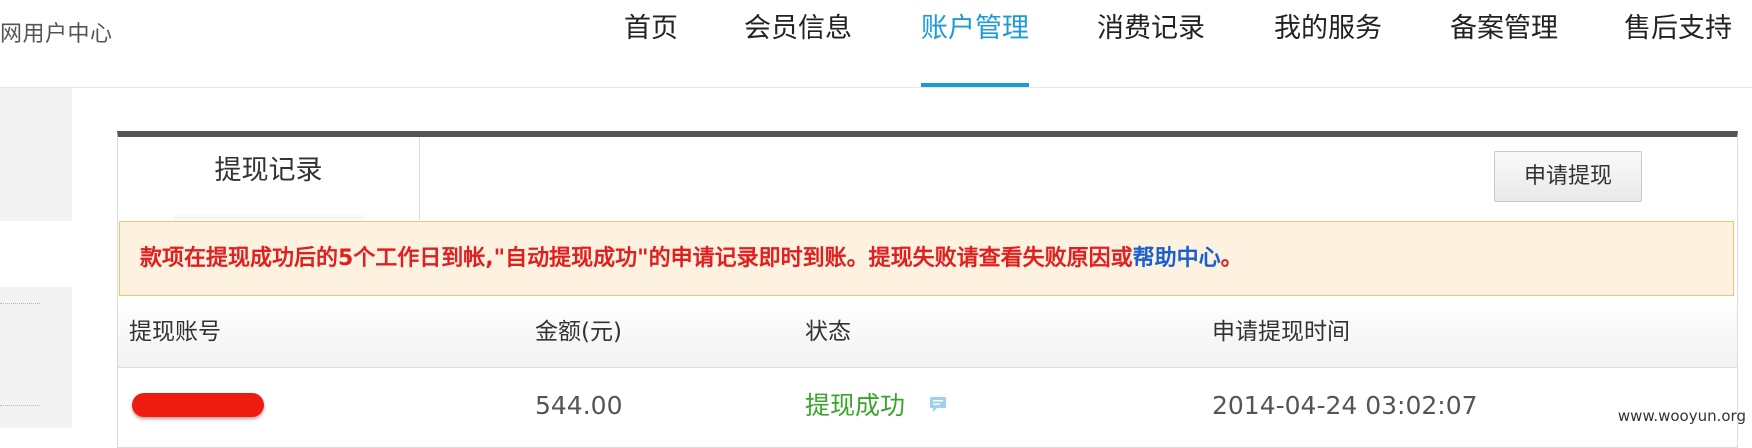  What do you see at coordinates (198, 405) in the screenshot?
I see `redaction-mark` at bounding box center [198, 405].